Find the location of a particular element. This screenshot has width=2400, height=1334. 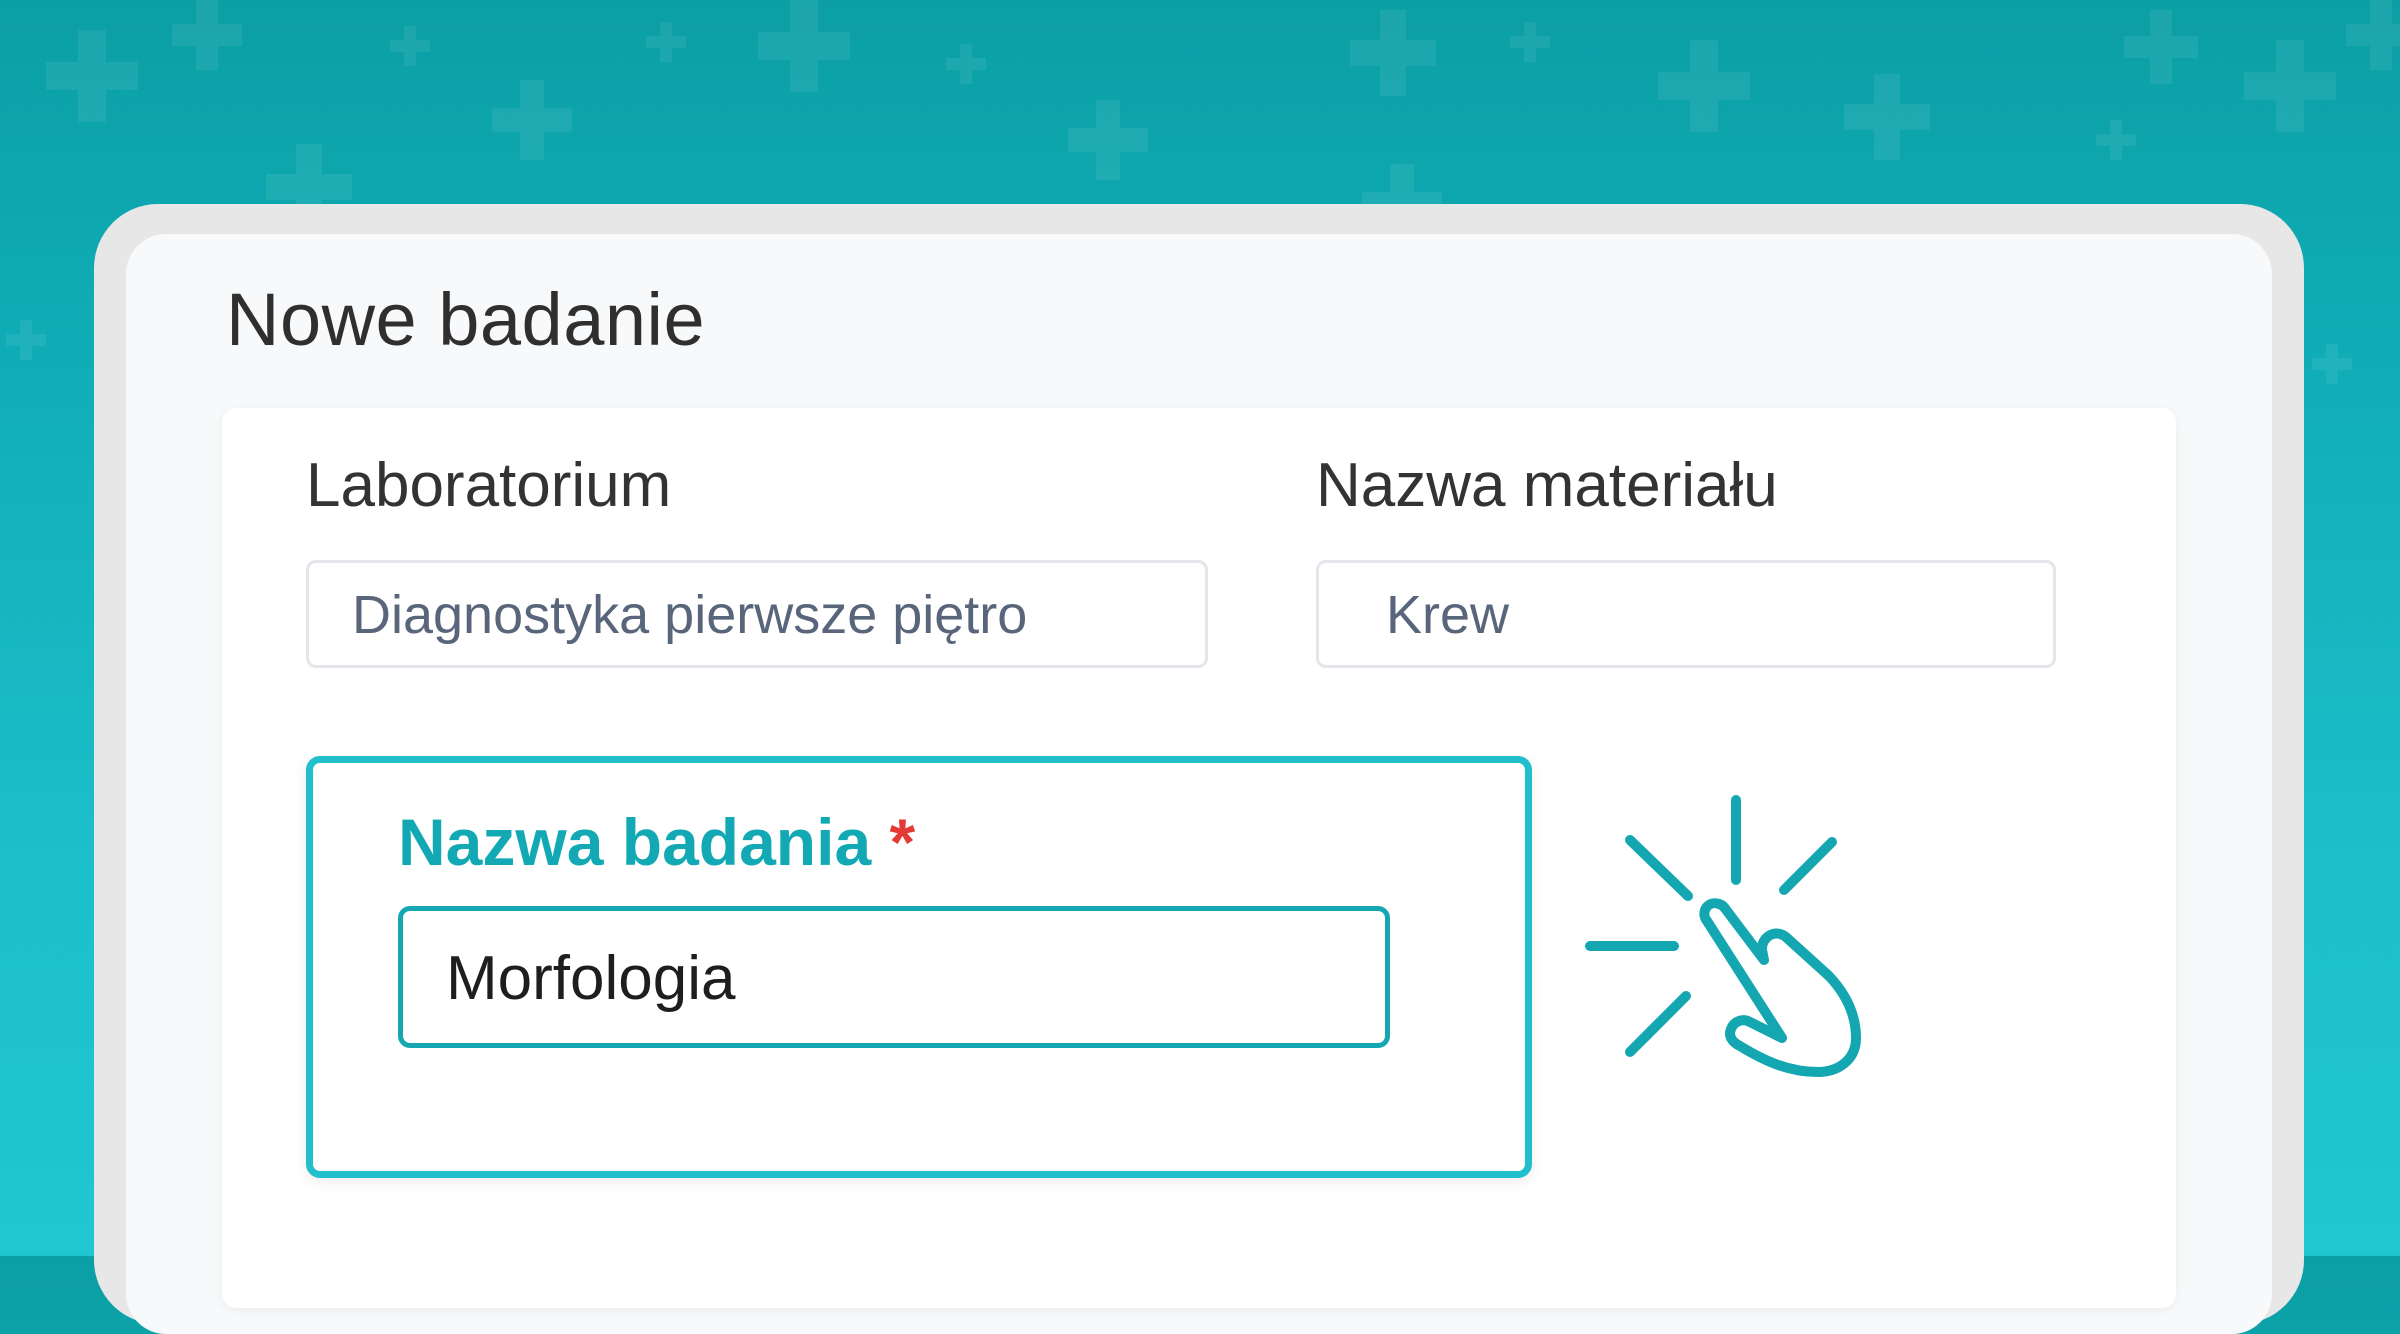

test-name-label: Nazwa badania * is located at coordinates (656, 842).